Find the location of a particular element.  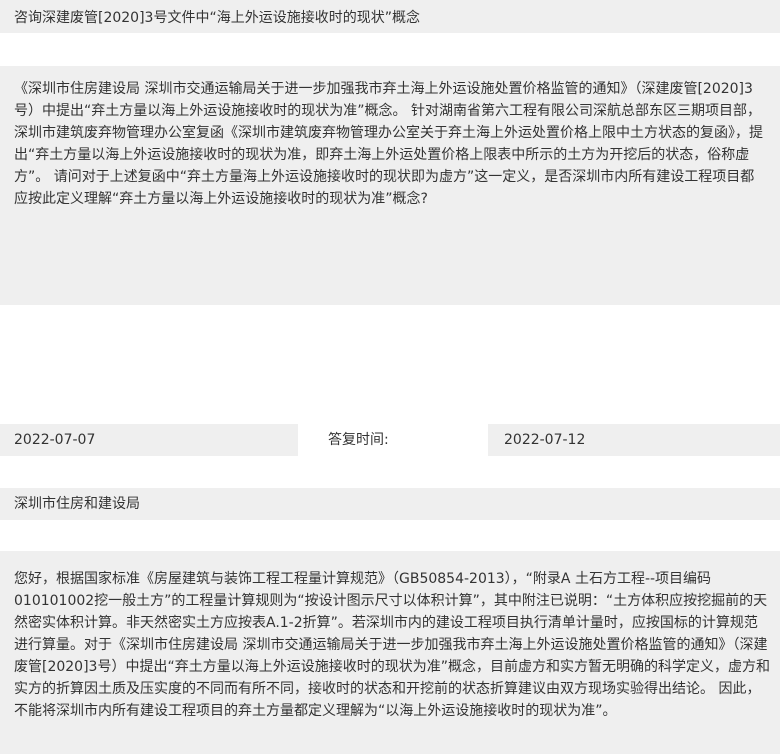

reply-date: 2022-07-12 is located at coordinates (634, 440).